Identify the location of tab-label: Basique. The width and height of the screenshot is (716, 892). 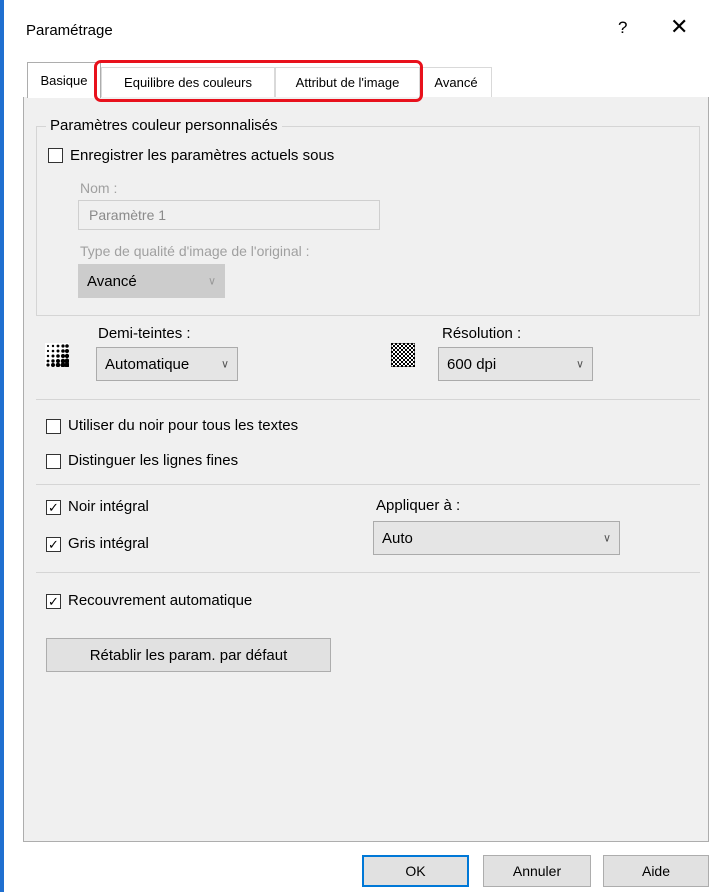
(64, 80).